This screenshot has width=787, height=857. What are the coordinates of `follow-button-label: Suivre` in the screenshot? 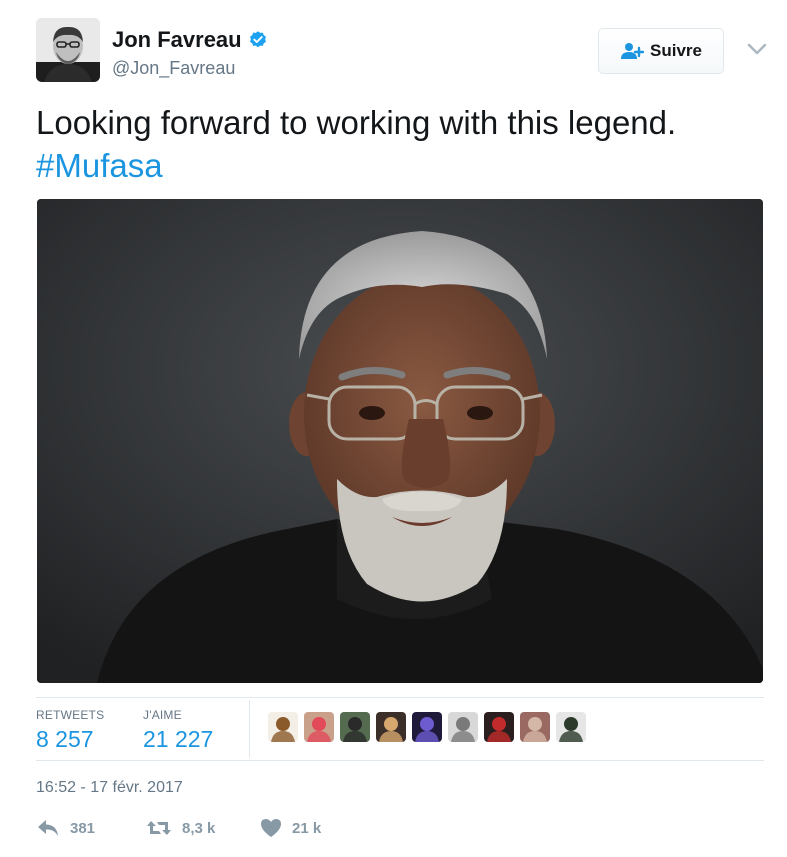 It's located at (676, 50).